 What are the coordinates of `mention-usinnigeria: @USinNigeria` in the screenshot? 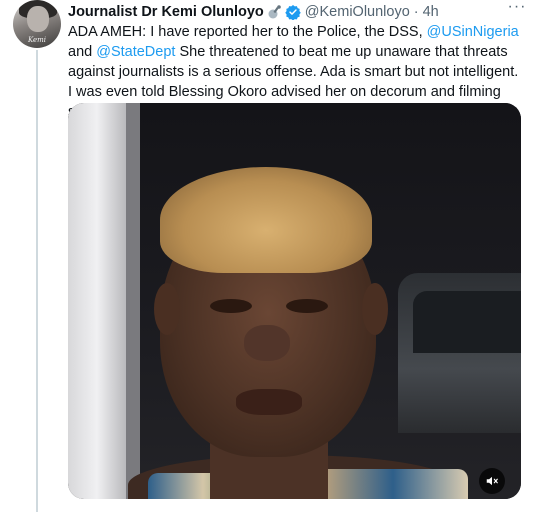 It's located at (473, 32).